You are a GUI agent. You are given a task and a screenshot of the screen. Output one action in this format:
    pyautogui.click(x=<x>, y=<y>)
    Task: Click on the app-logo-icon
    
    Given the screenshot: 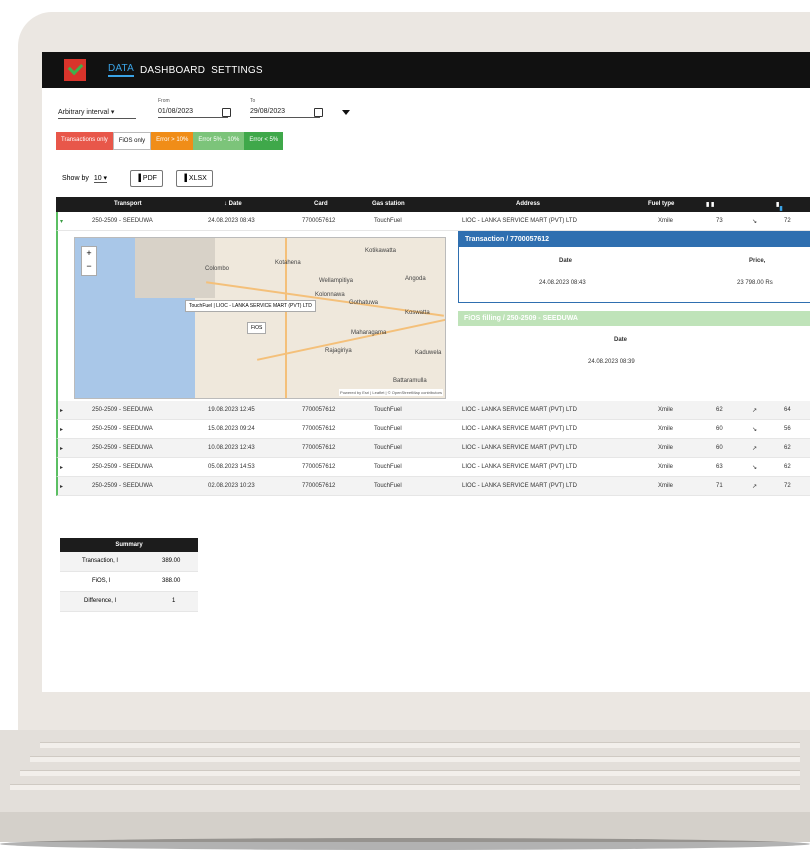 What is the action you would take?
    pyautogui.click(x=75, y=70)
    